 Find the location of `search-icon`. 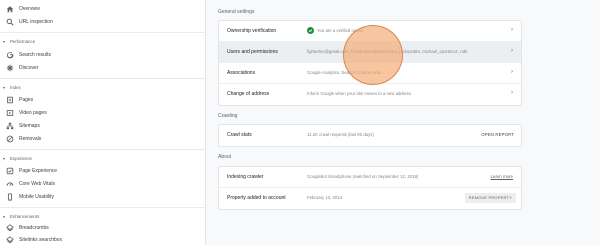

search-icon is located at coordinates (10, 22).